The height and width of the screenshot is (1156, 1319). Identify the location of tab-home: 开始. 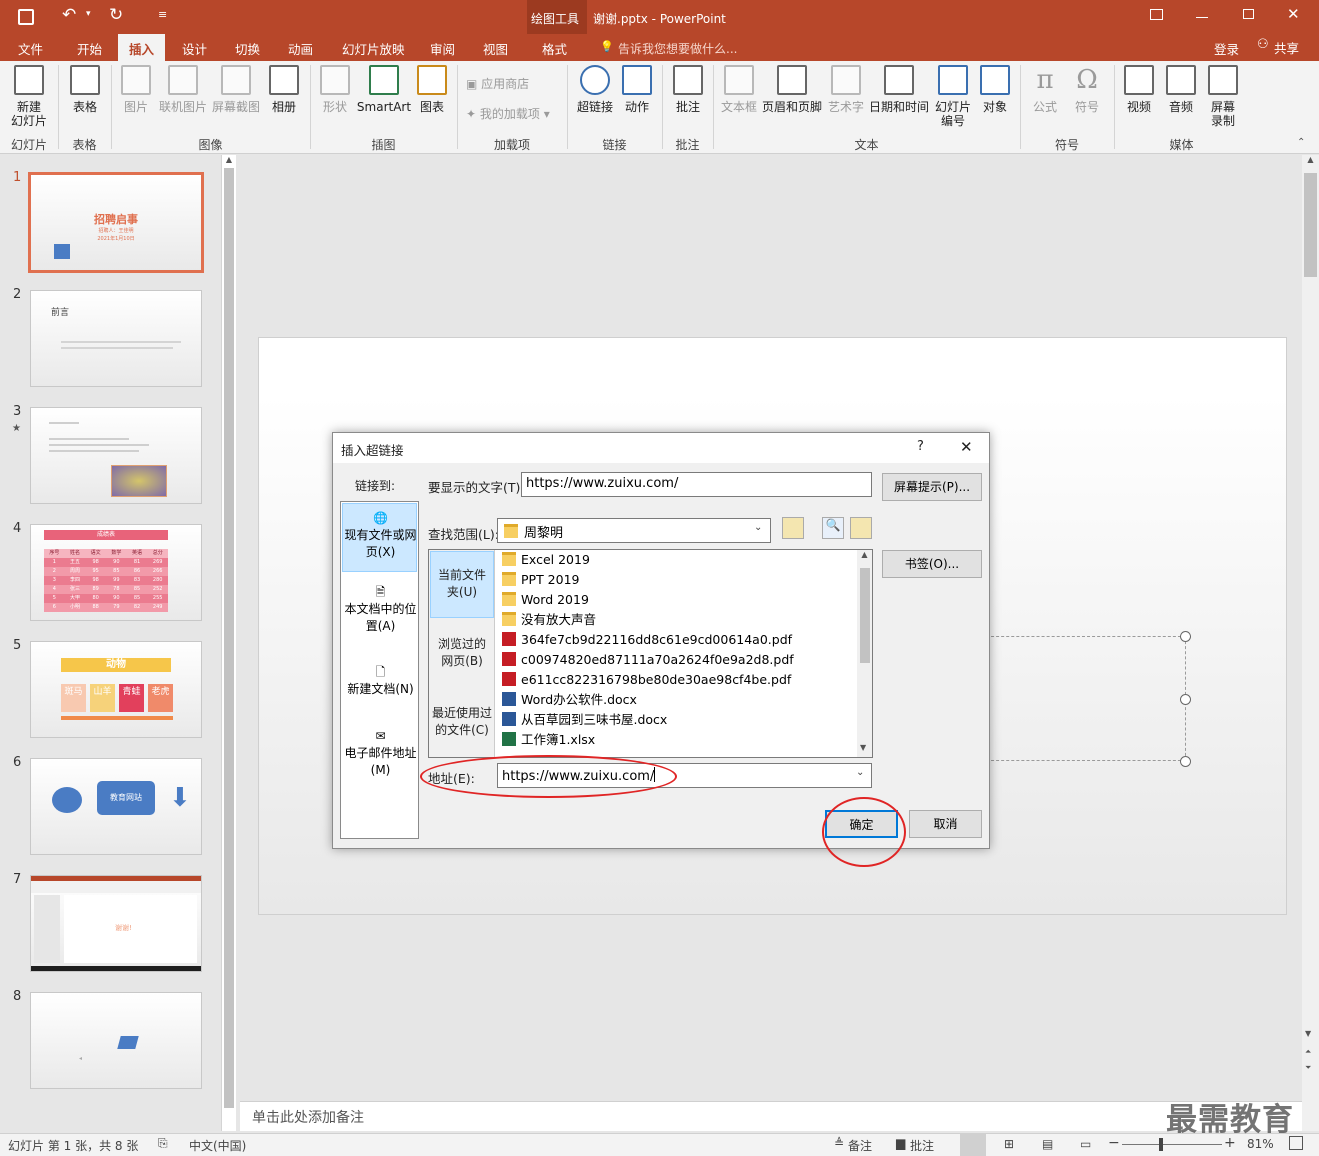
(89, 48).